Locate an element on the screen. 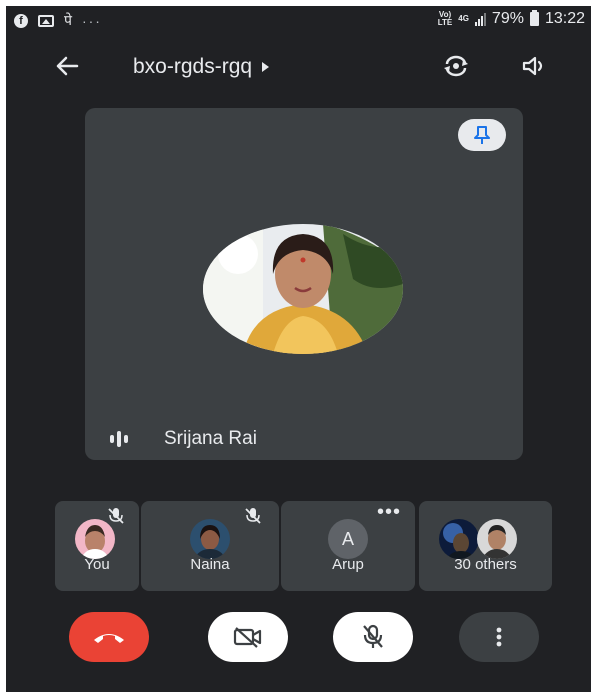 This screenshot has width=597, height=698. participant-tile-arup: ••• A Arup is located at coordinates (348, 546).